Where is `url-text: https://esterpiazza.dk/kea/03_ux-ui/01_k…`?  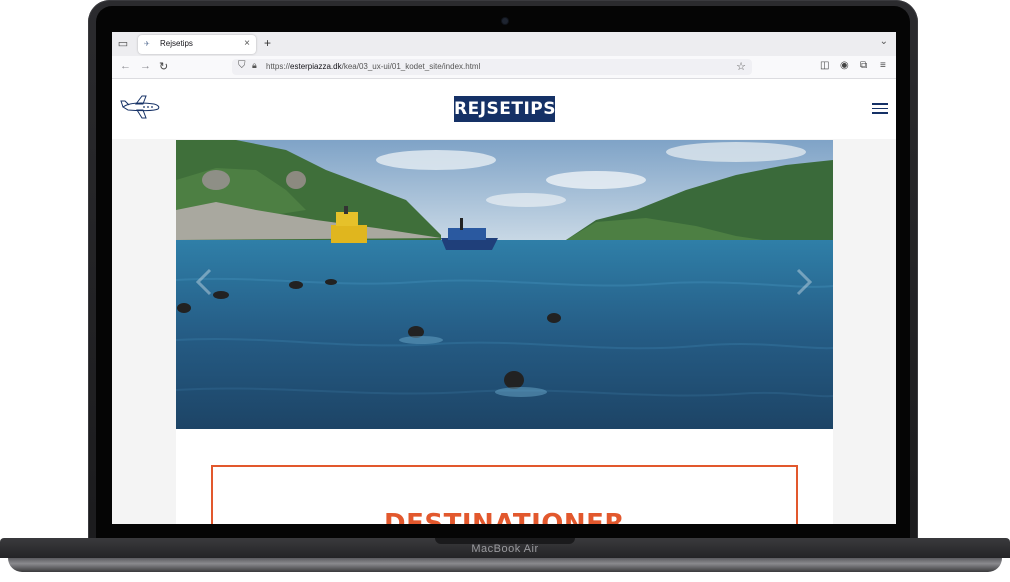 url-text: https://esterpiazza.dk/kea/03_ux-ui/01_k… is located at coordinates (373, 66).